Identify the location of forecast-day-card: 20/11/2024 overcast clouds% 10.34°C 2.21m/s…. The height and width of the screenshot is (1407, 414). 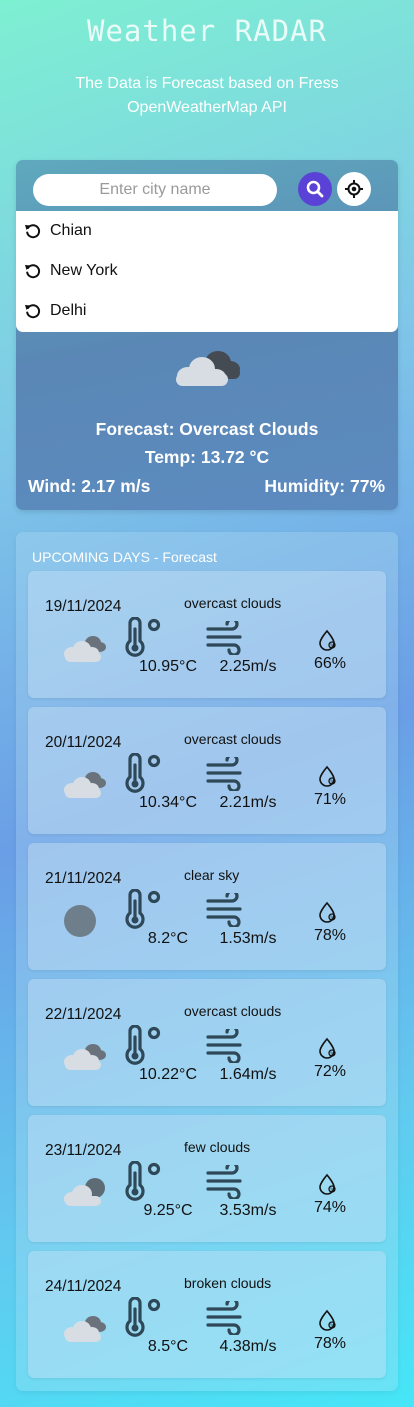
(207, 770).